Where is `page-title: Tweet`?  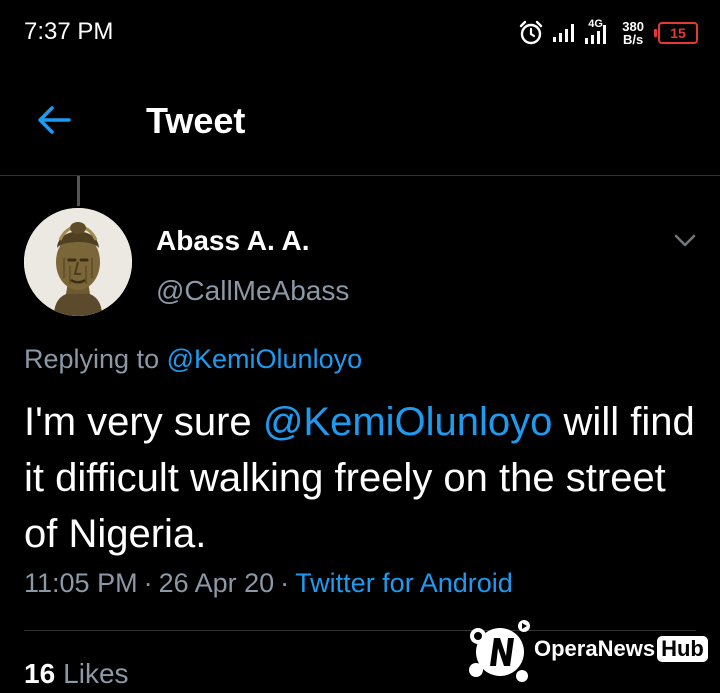 page-title: Tweet is located at coordinates (196, 120).